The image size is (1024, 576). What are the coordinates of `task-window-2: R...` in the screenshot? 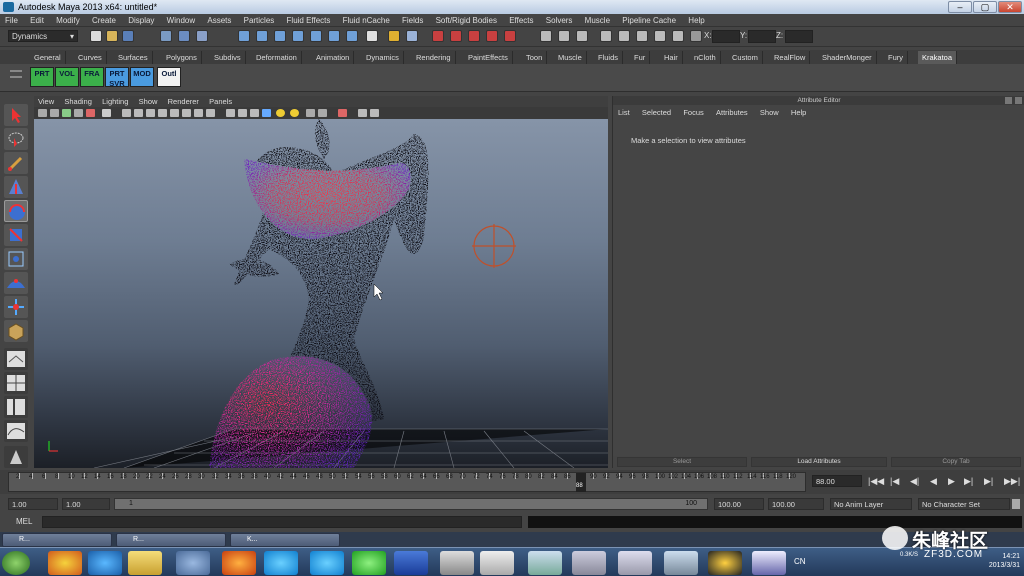 It's located at (171, 540).